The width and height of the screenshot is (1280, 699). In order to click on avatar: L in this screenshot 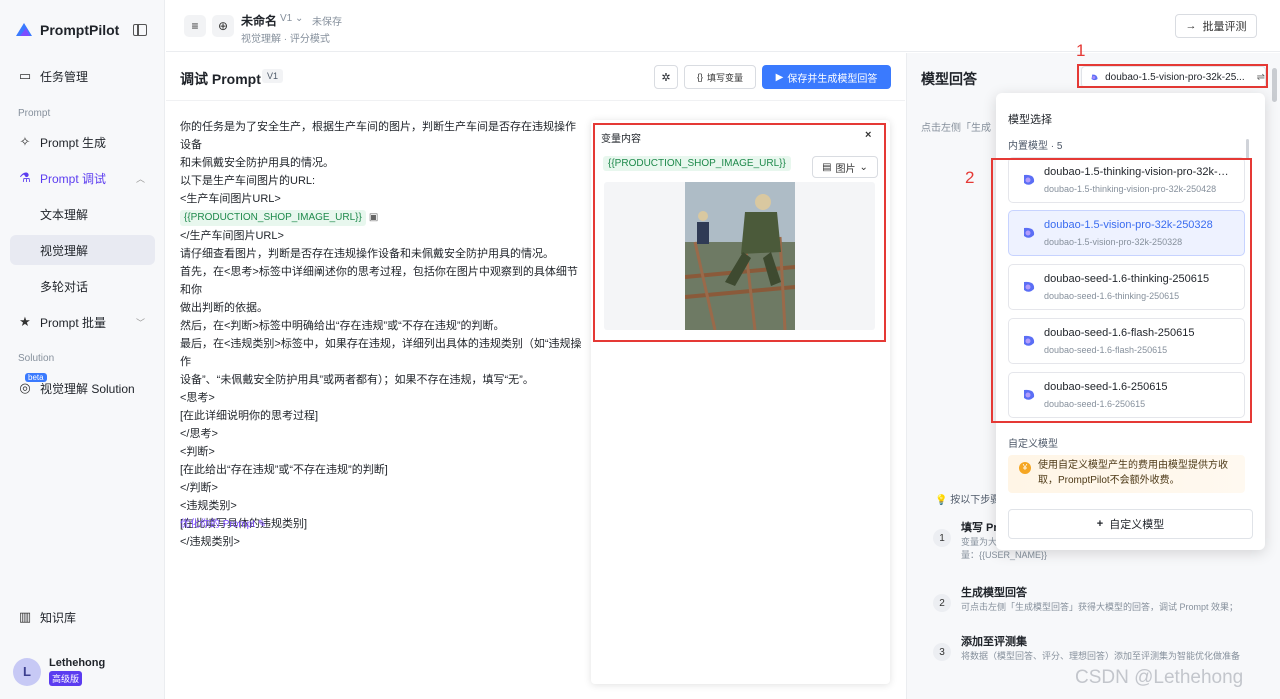, I will do `click(27, 671)`.